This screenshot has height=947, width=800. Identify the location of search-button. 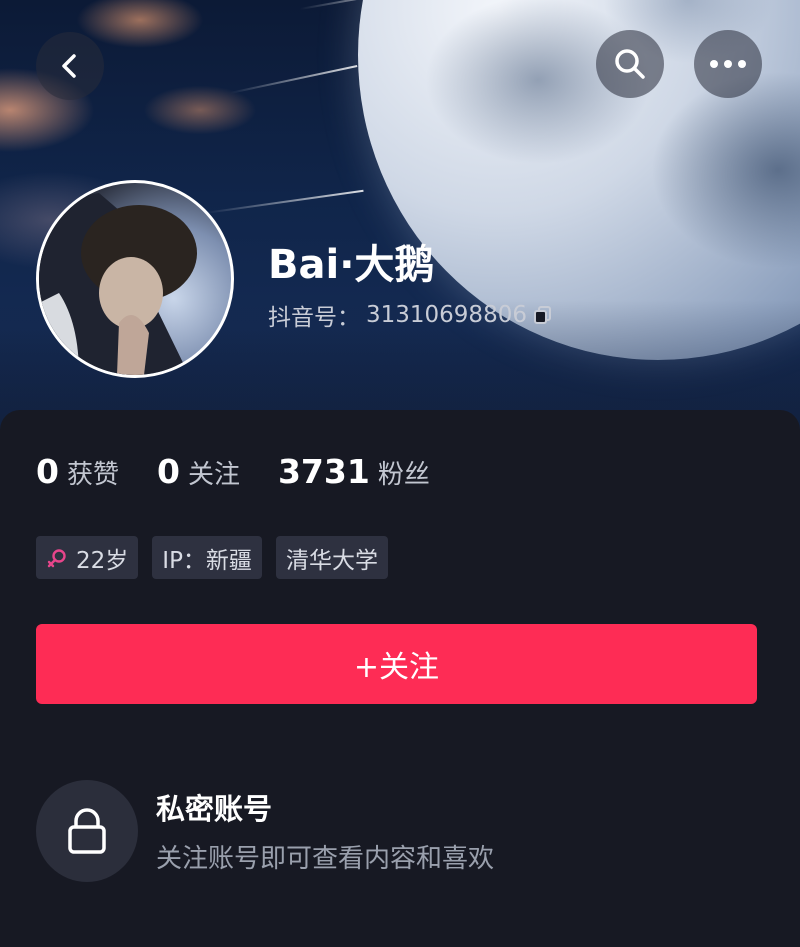
(630, 64).